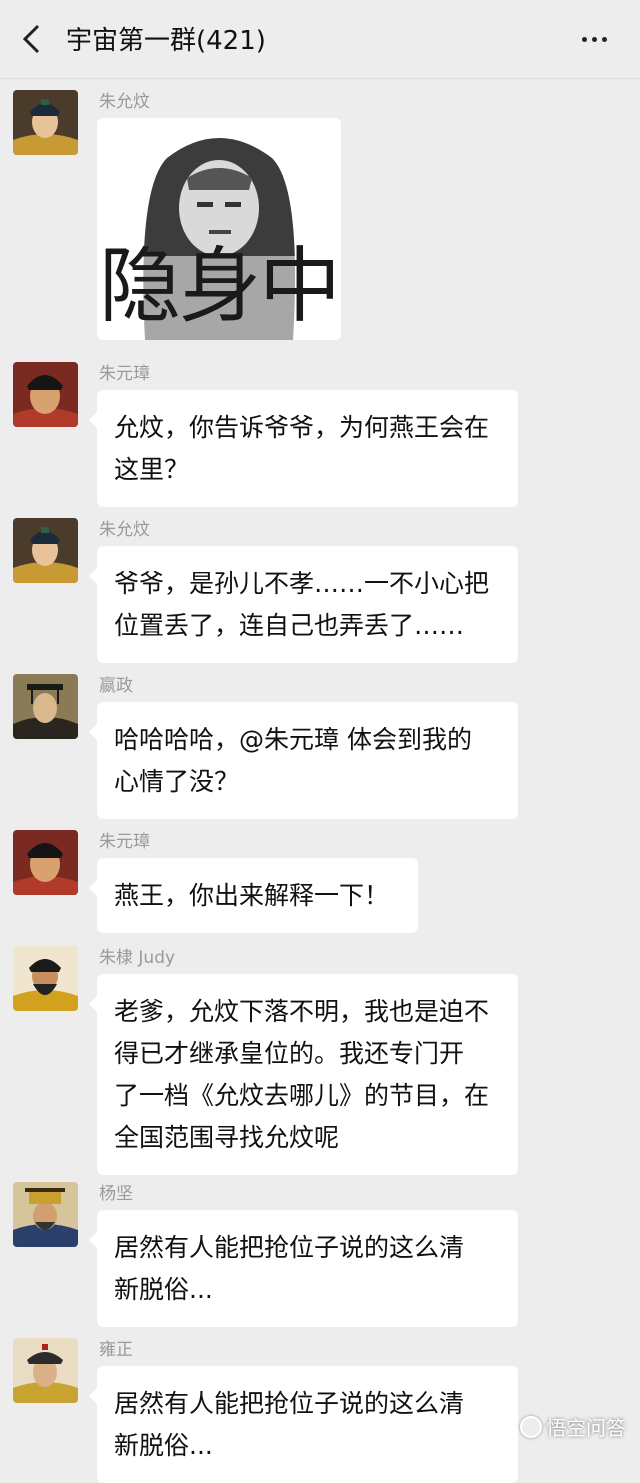 This screenshot has height=1483, width=640. Describe the element at coordinates (308, 428) in the screenshot. I see `message-line: 允炆，你告诉爷爷，为何燕王会在` at that location.